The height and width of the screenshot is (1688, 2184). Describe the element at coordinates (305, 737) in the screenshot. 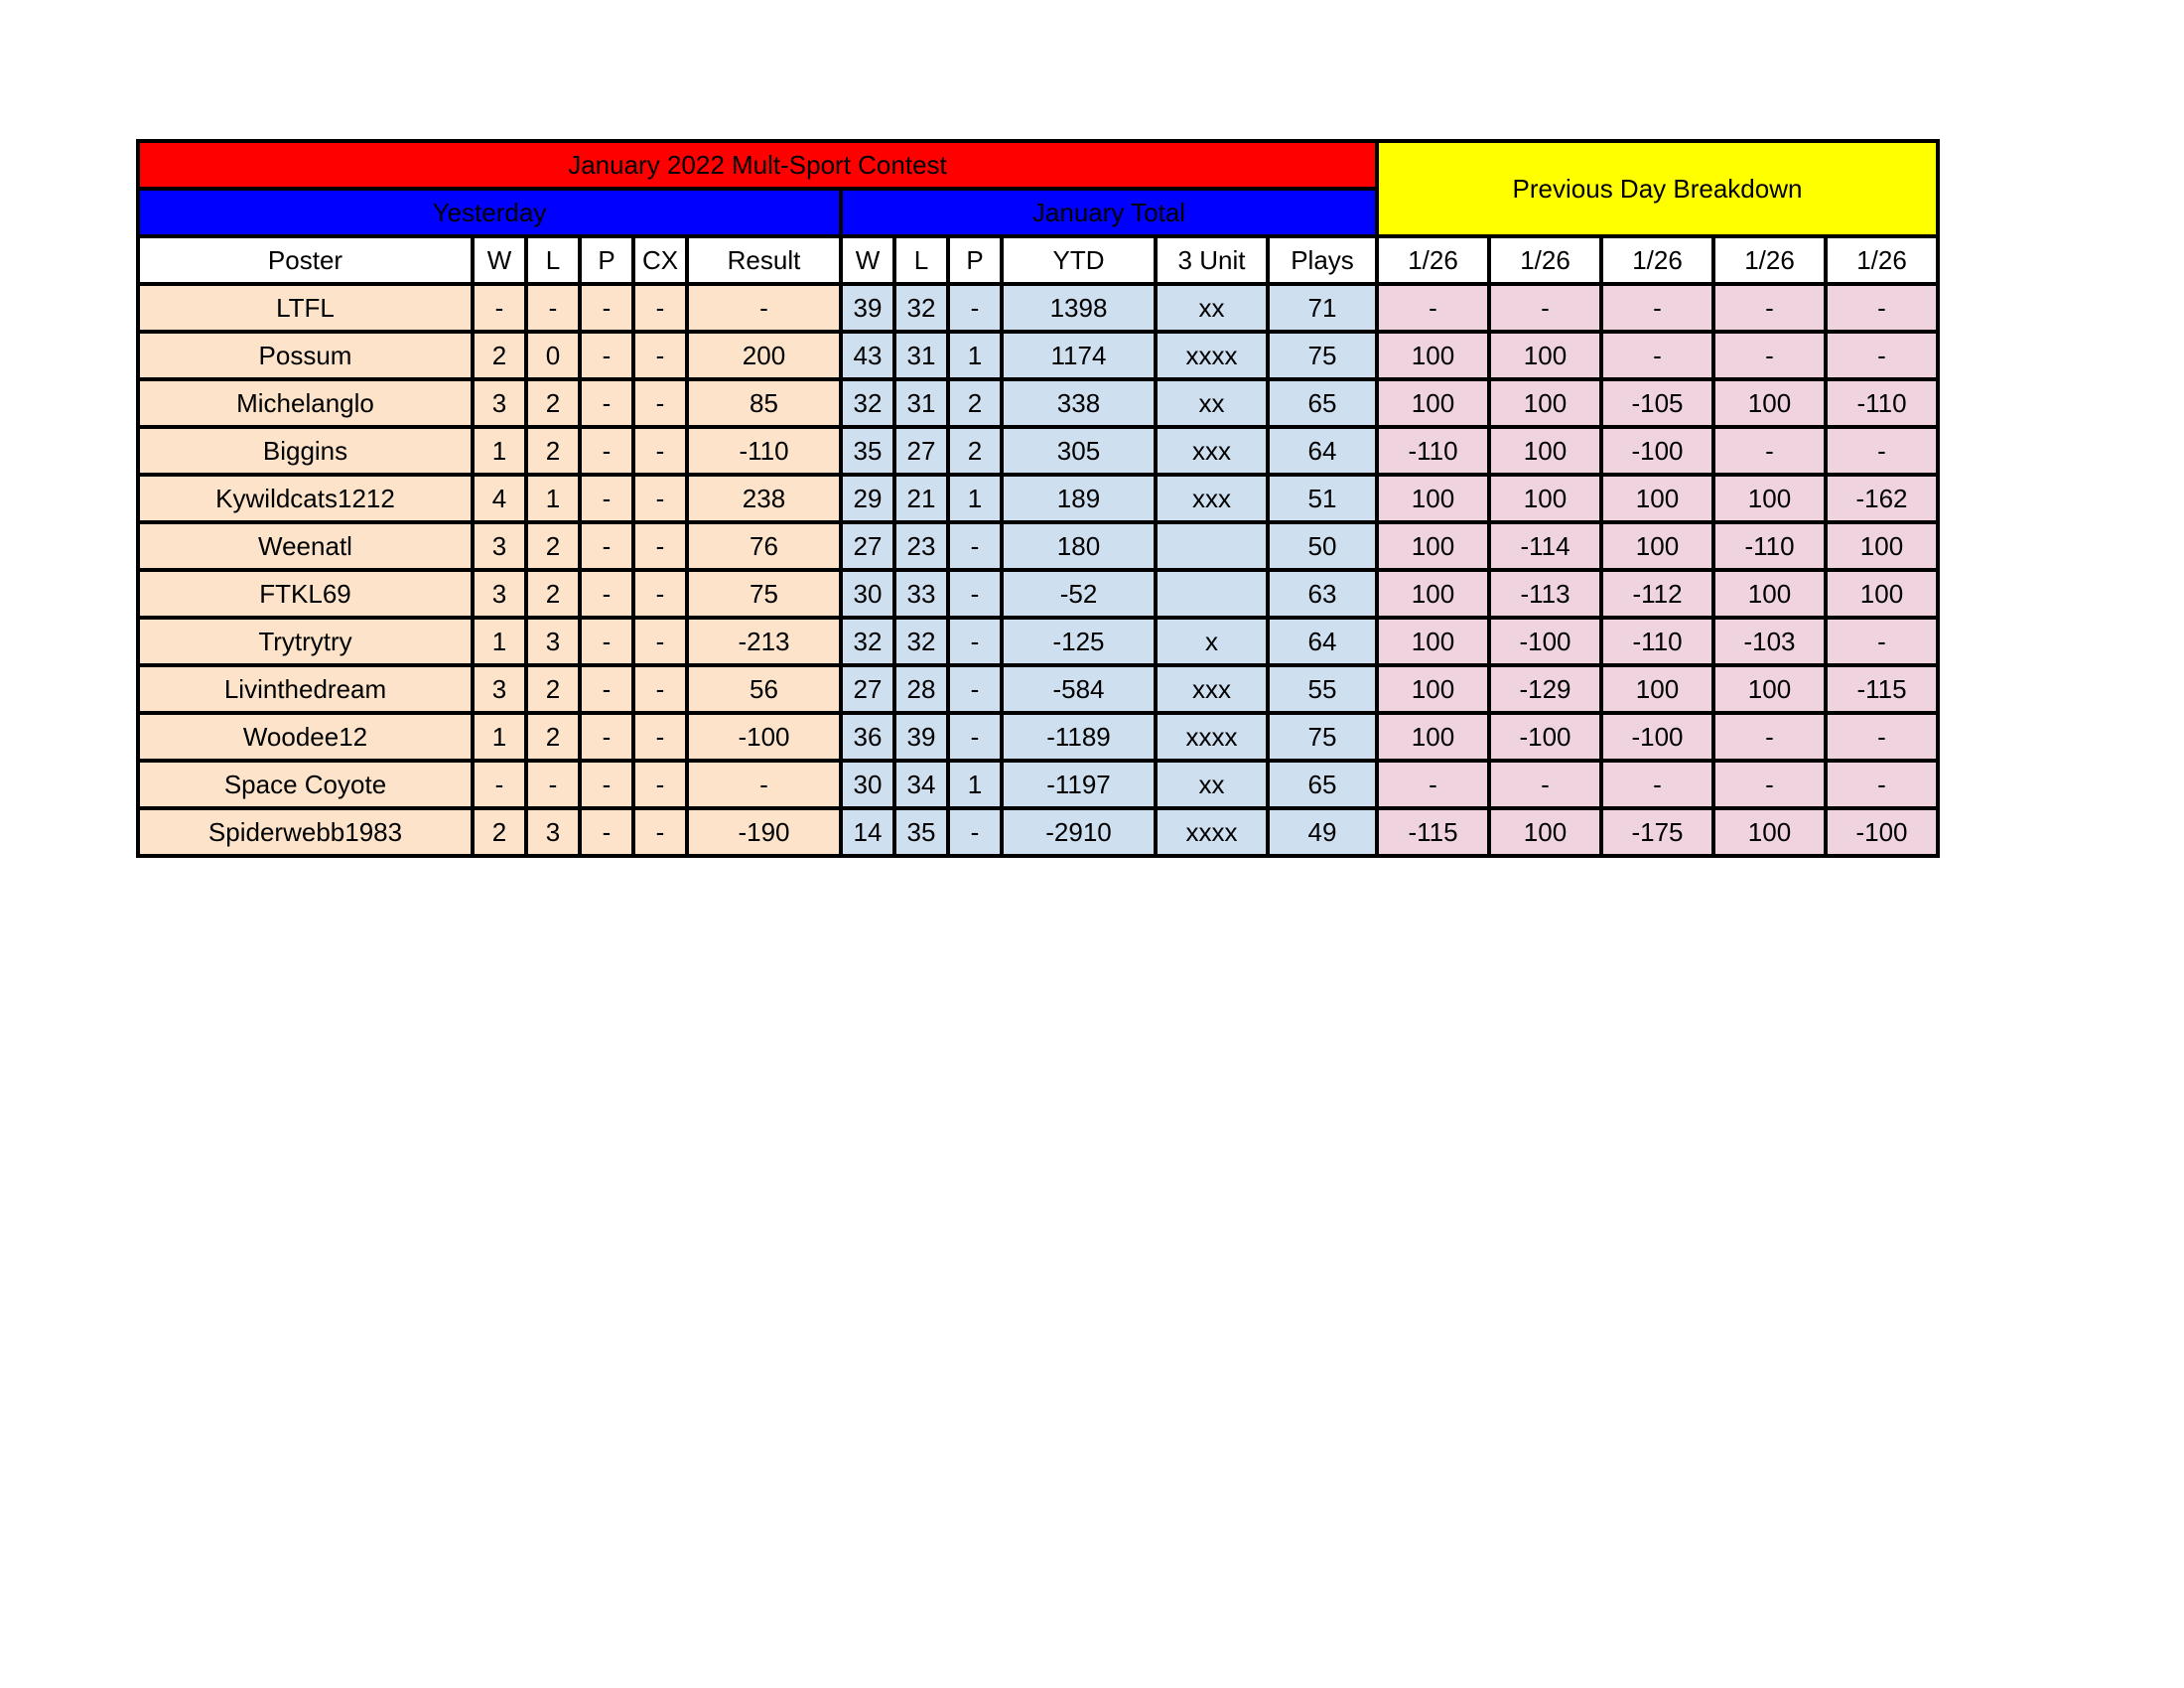

I see `cell-poster-name: Woodee12` at that location.